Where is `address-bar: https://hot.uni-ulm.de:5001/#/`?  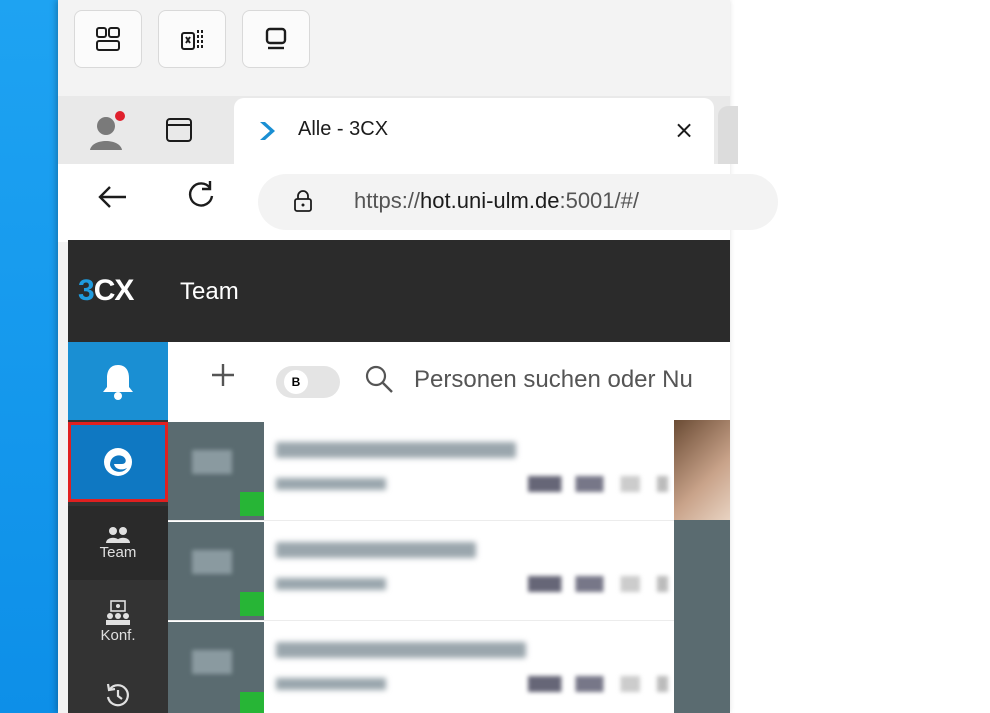 address-bar: https://hot.uni-ulm.de:5001/#/ is located at coordinates (518, 202).